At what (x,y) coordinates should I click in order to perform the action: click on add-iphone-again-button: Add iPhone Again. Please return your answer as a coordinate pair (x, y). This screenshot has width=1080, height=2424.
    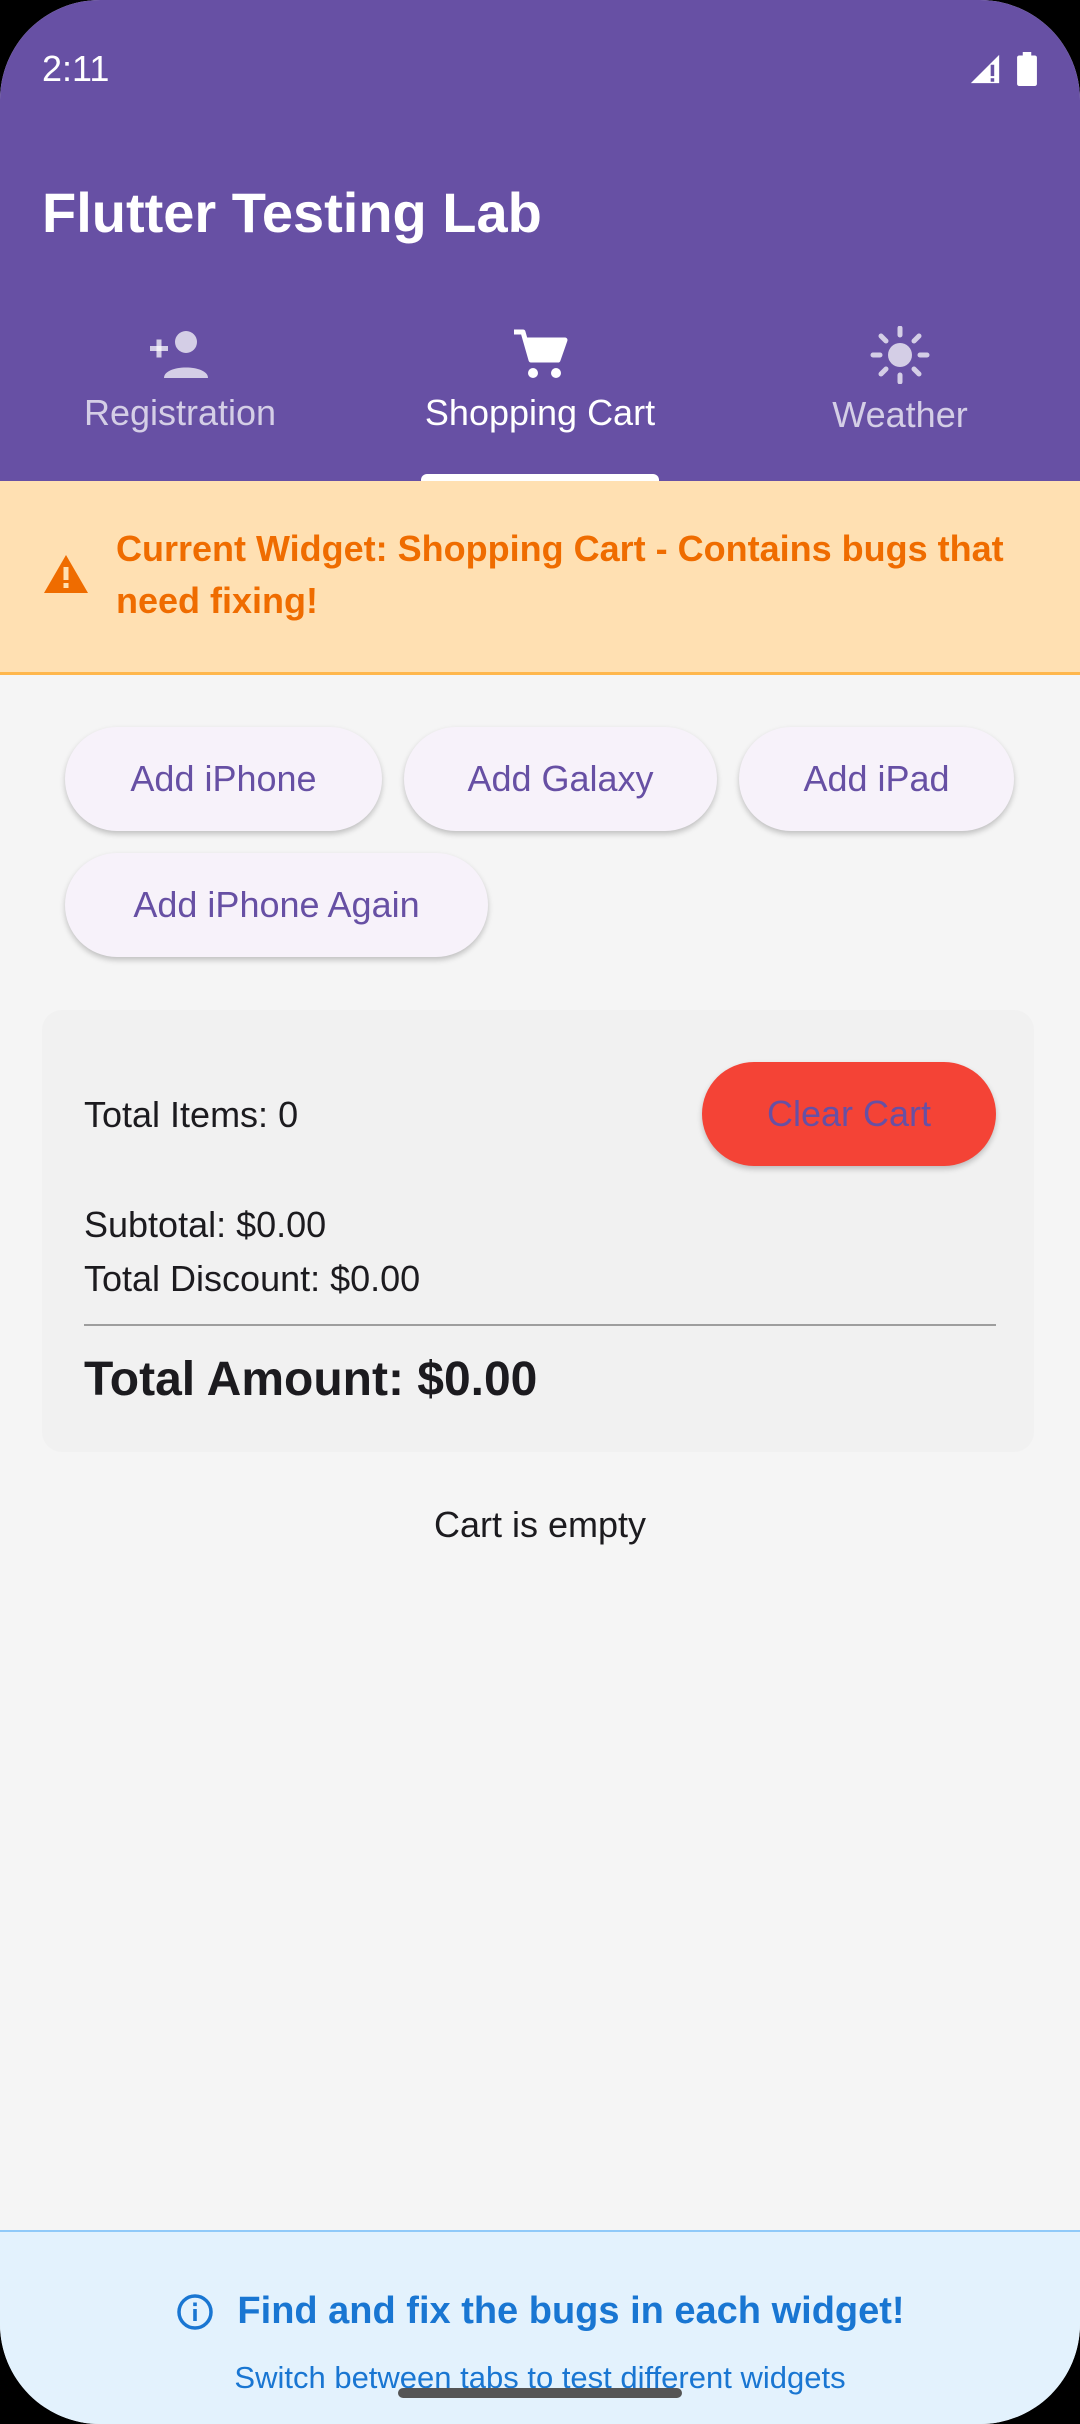
    Looking at the image, I should click on (276, 905).